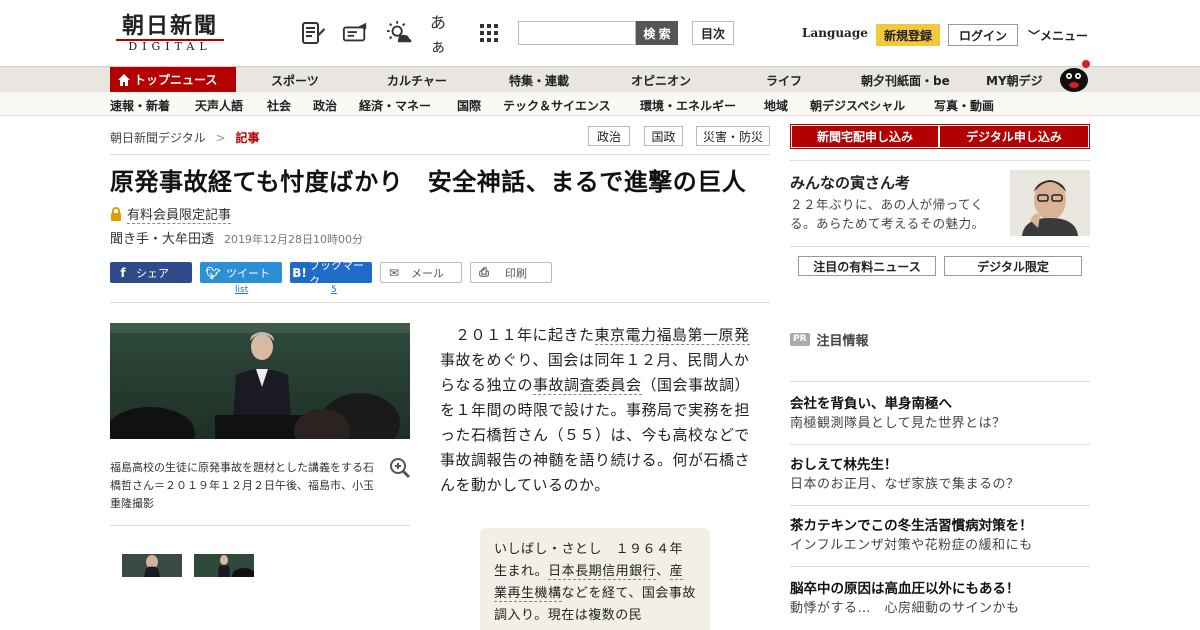 This screenshot has width=1200, height=630. What do you see at coordinates (898, 423) in the screenshot?
I see `pr-item-desc: 南極観測隊員として見た世界とは？` at bounding box center [898, 423].